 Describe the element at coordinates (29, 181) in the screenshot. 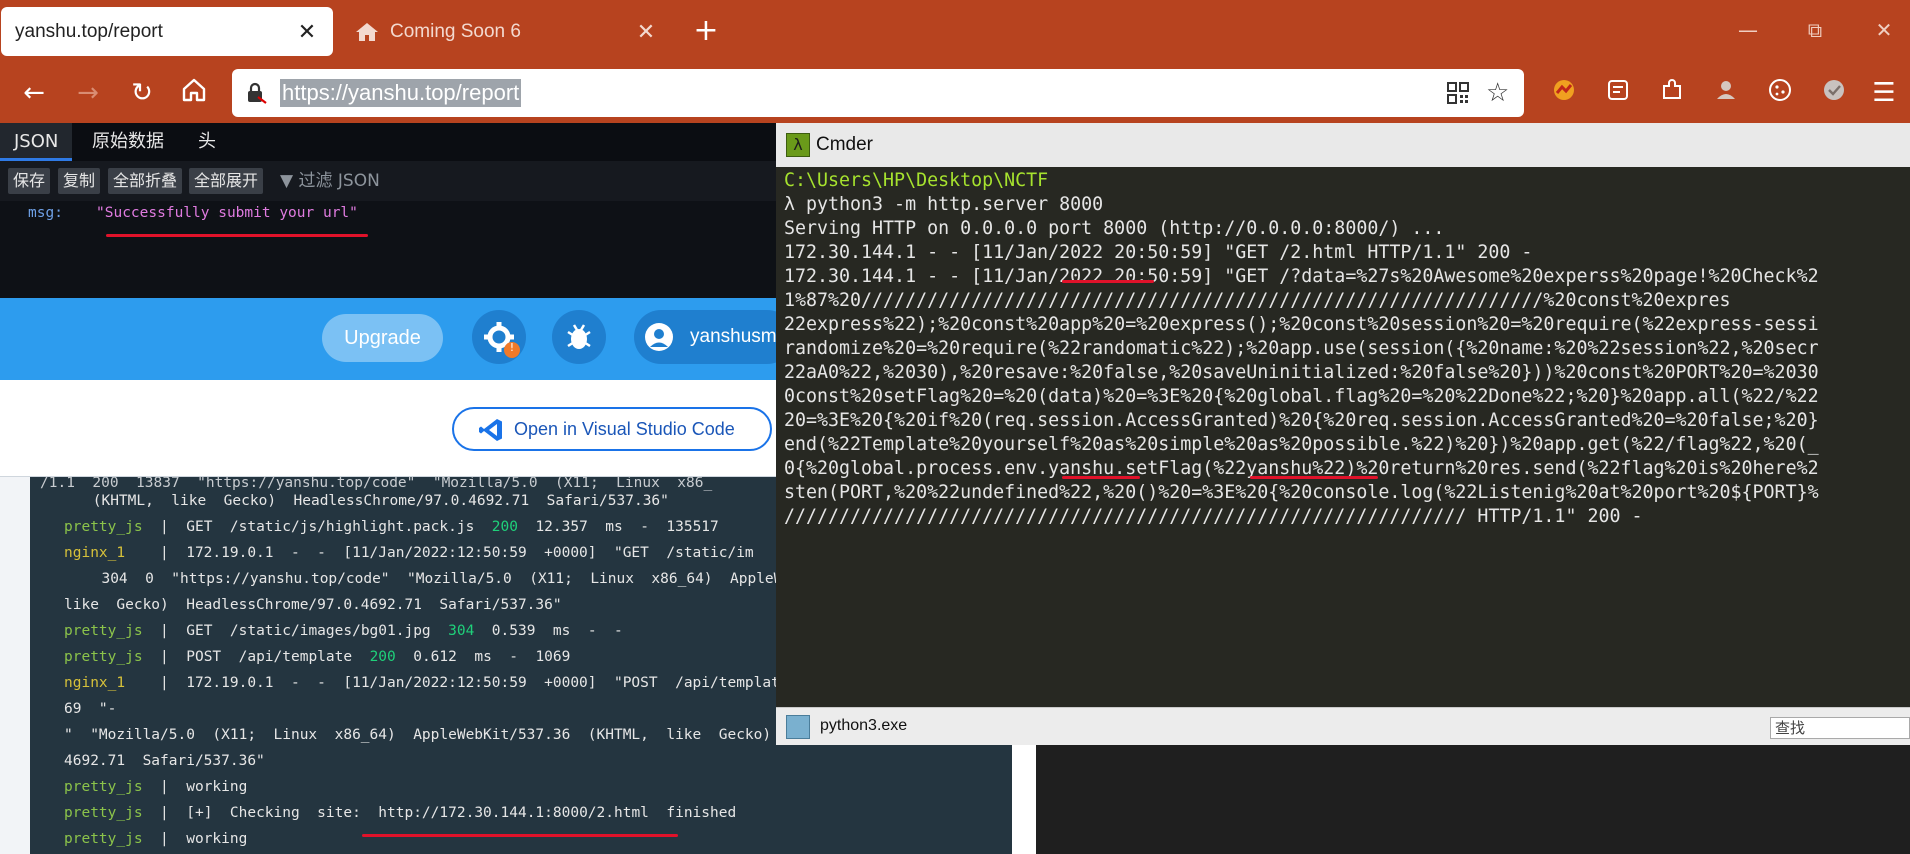

I see `save-button: 保存` at that location.